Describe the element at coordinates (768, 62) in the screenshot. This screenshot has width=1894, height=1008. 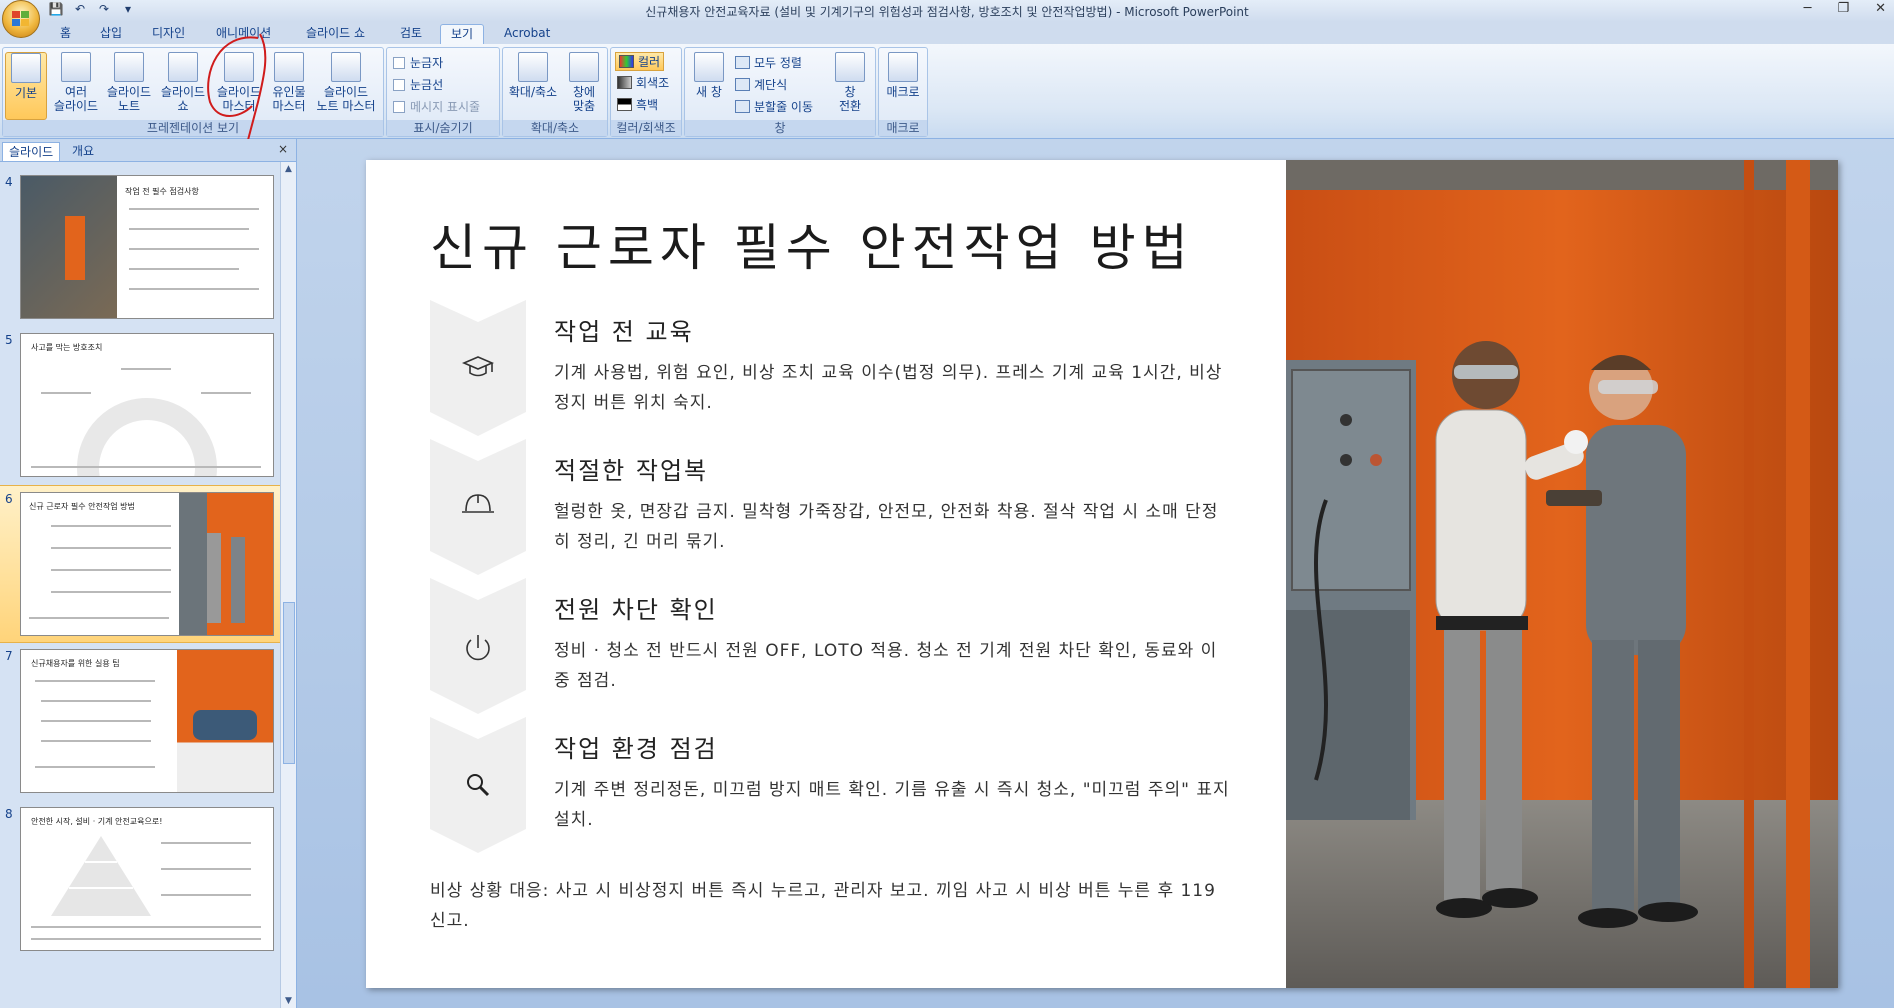
I see `arrange-all-button: 모두 정렬` at that location.